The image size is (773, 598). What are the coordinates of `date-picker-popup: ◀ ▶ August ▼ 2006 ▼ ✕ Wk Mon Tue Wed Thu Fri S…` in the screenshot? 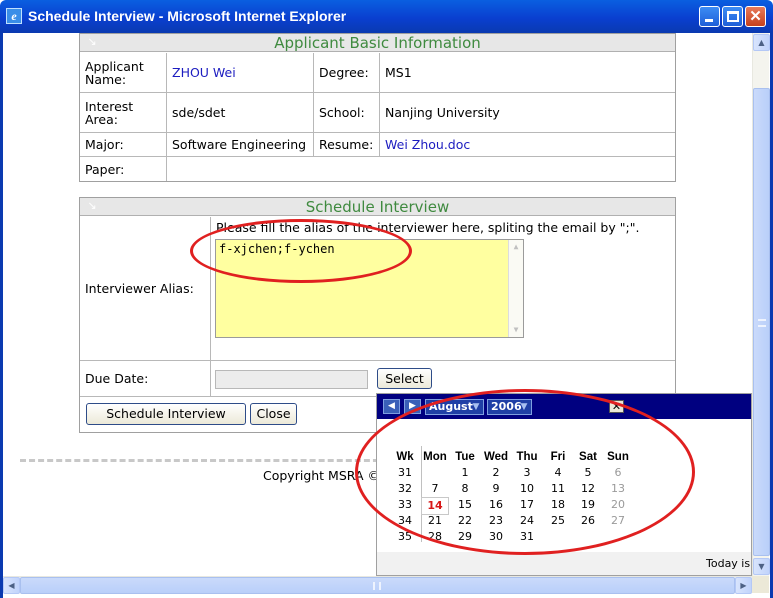 It's located at (564, 484).